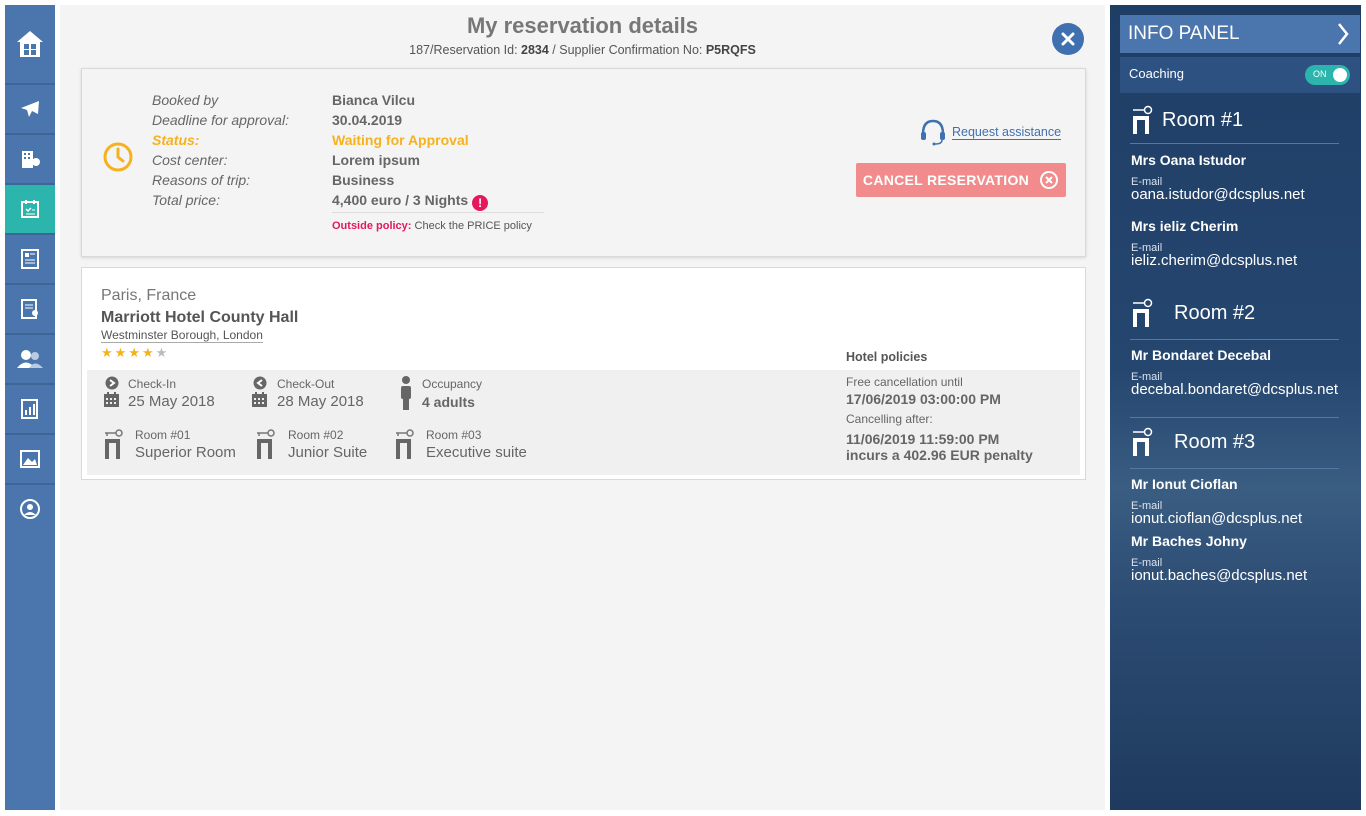  I want to click on nav-flights, so click(30, 109).